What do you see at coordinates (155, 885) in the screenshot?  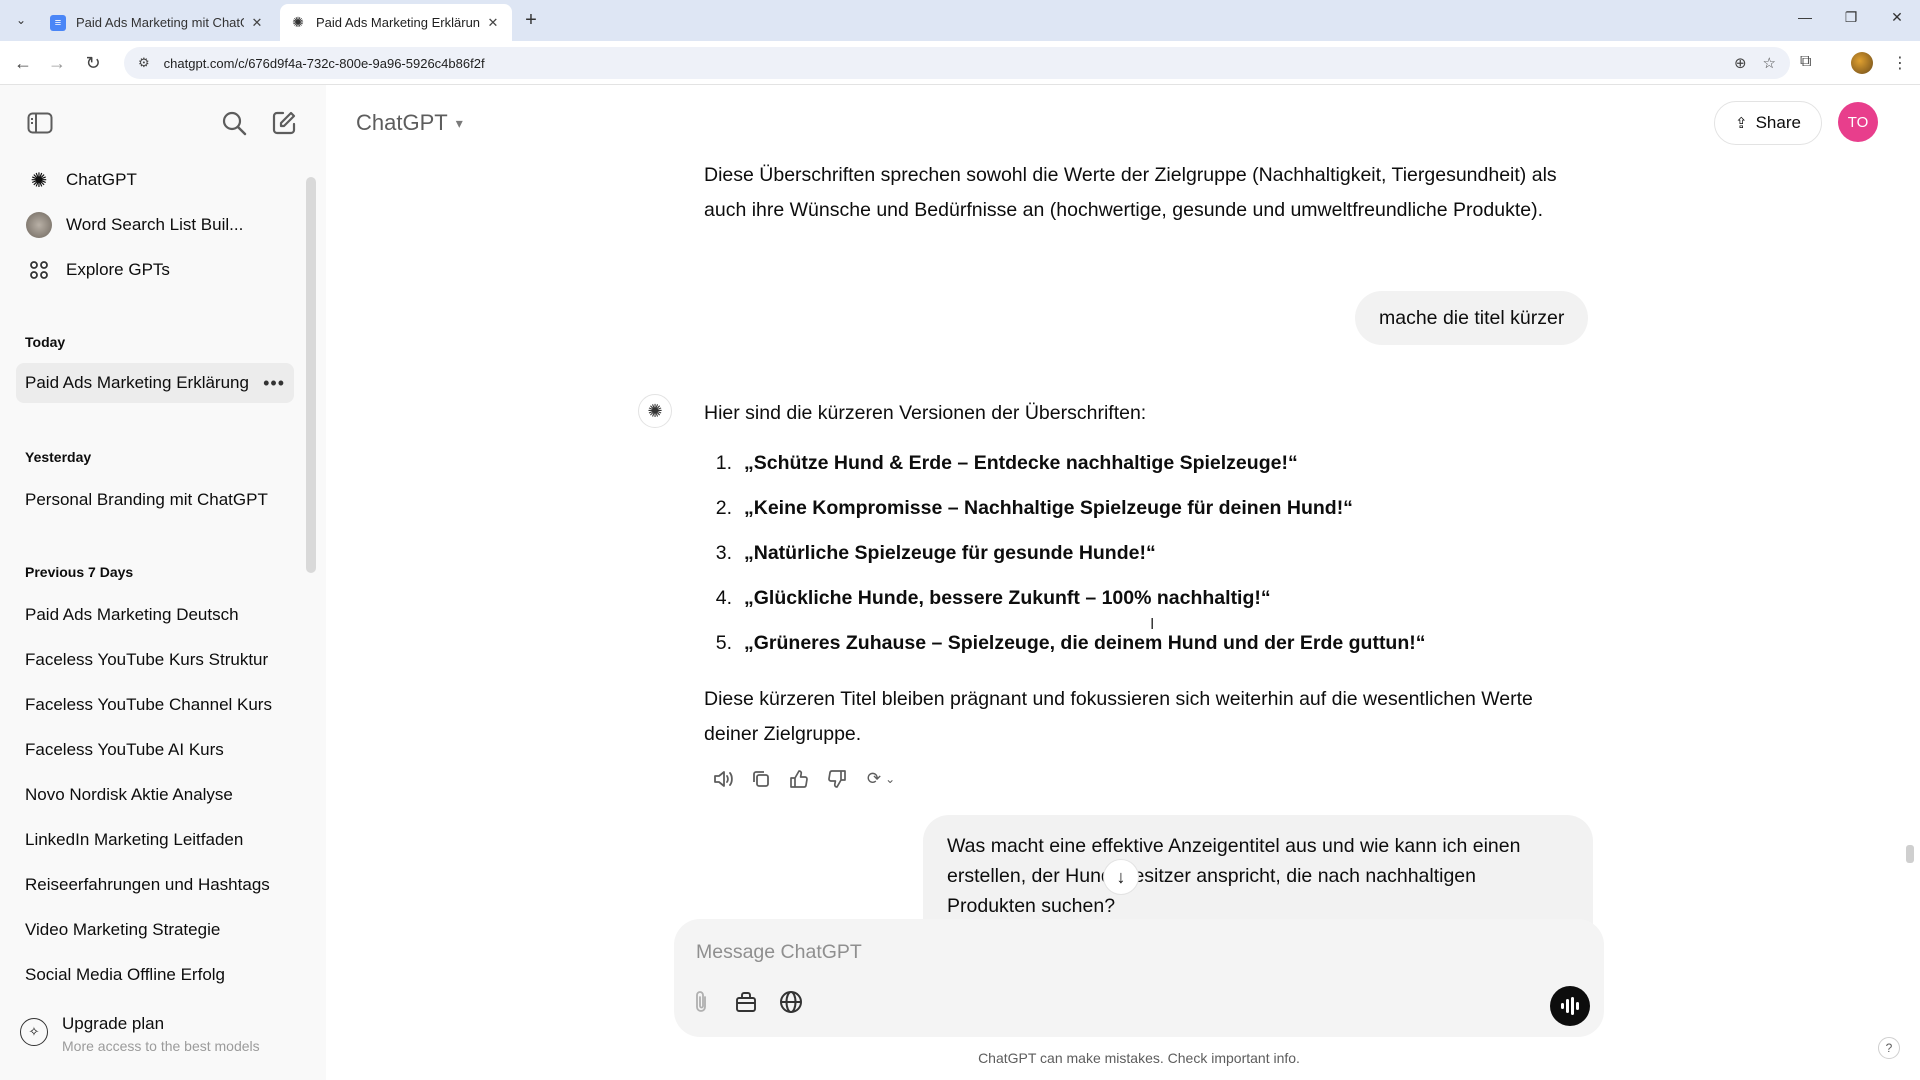 I see `chat-item: Reiseerfahrungen und Hashtags` at bounding box center [155, 885].